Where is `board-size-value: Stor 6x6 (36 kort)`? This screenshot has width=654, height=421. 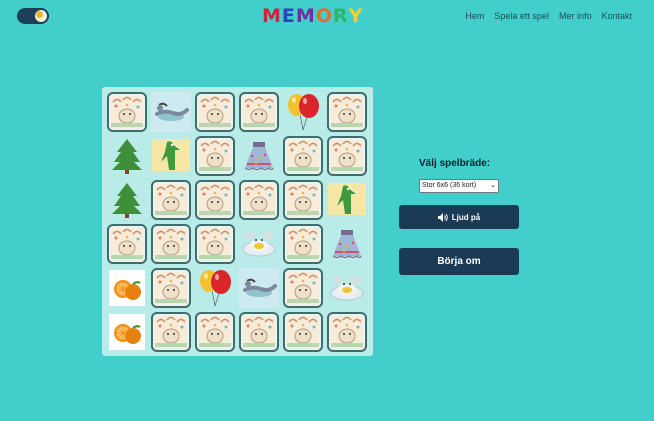
board-size-value: Stor 6x6 (36 kort) is located at coordinates (449, 185).